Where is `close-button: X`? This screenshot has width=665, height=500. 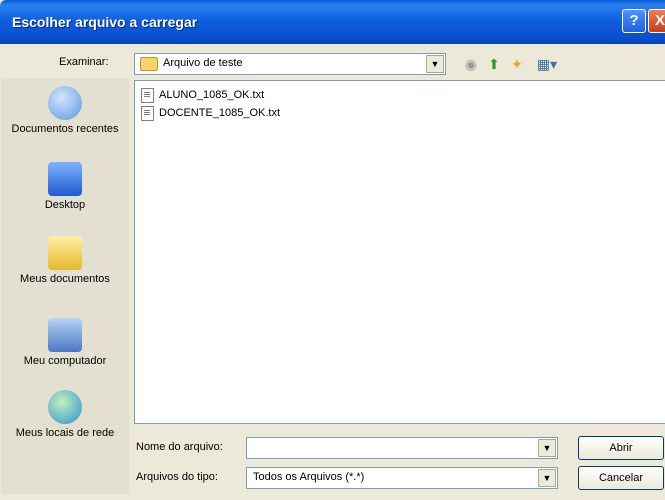
close-button: X is located at coordinates (656, 21).